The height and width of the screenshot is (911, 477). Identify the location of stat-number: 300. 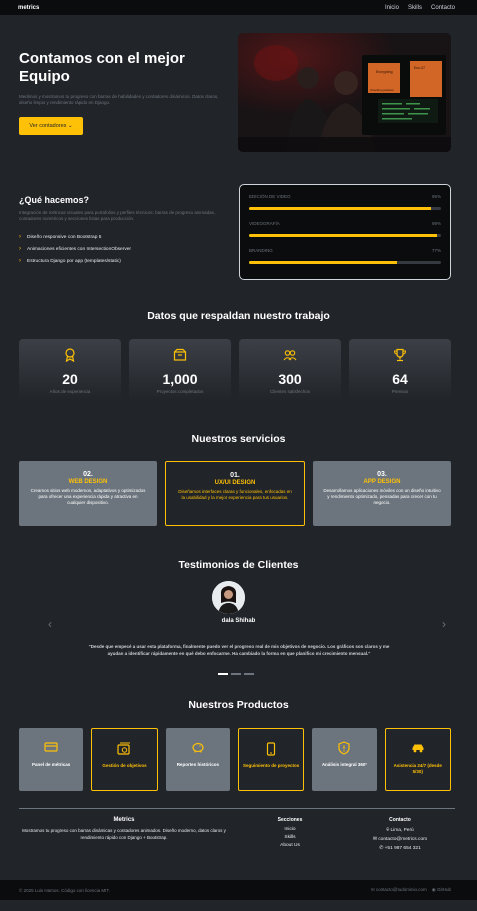
(290, 379).